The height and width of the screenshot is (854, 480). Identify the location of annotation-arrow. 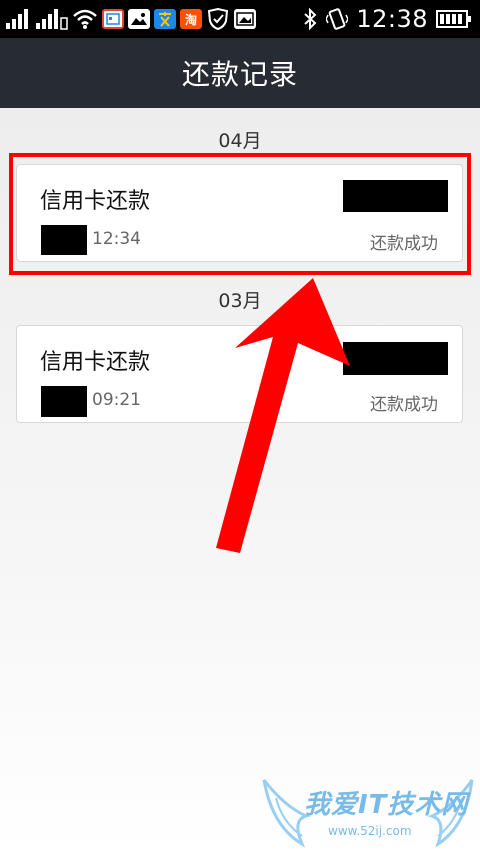
(283, 415).